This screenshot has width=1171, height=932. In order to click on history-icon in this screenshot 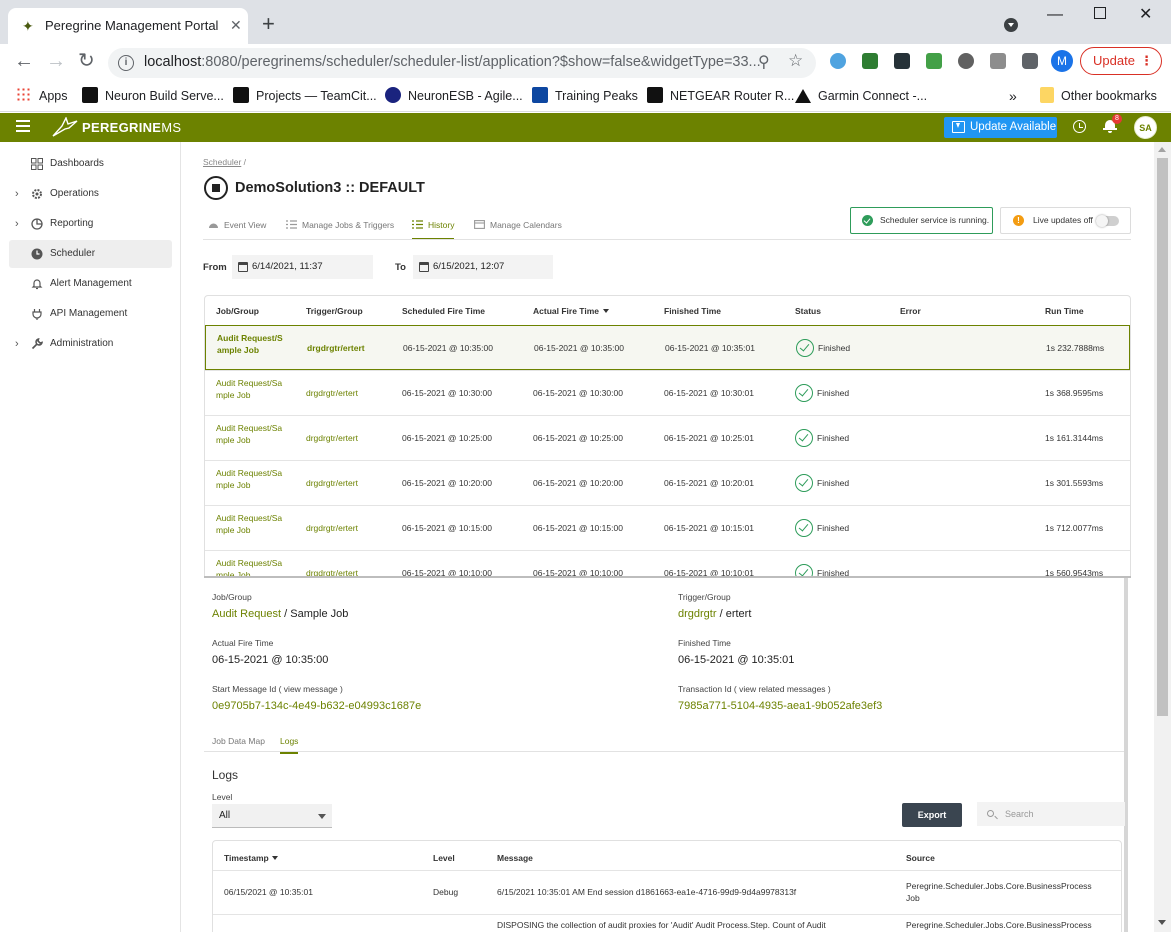, I will do `click(1079, 126)`.